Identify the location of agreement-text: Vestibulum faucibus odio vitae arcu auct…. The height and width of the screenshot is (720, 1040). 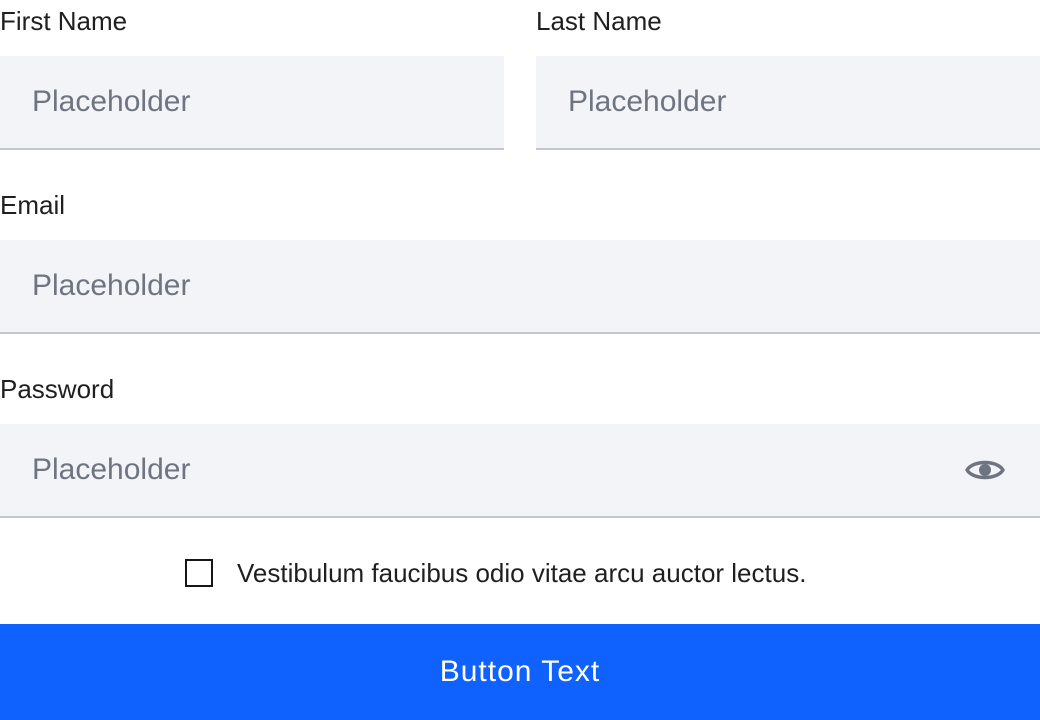
(522, 572).